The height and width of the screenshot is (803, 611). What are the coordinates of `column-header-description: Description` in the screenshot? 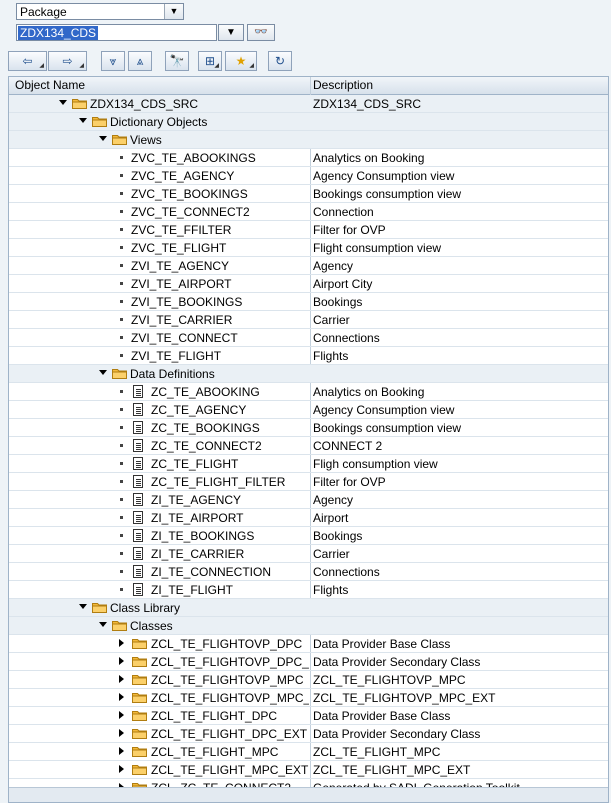 It's located at (343, 85).